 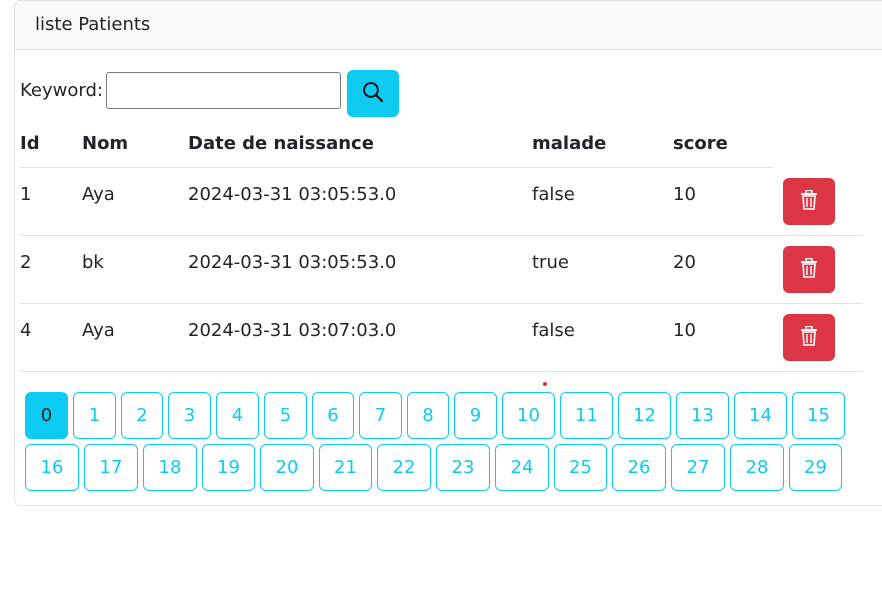 I want to click on page-button-0: 0, so click(x=46, y=415).